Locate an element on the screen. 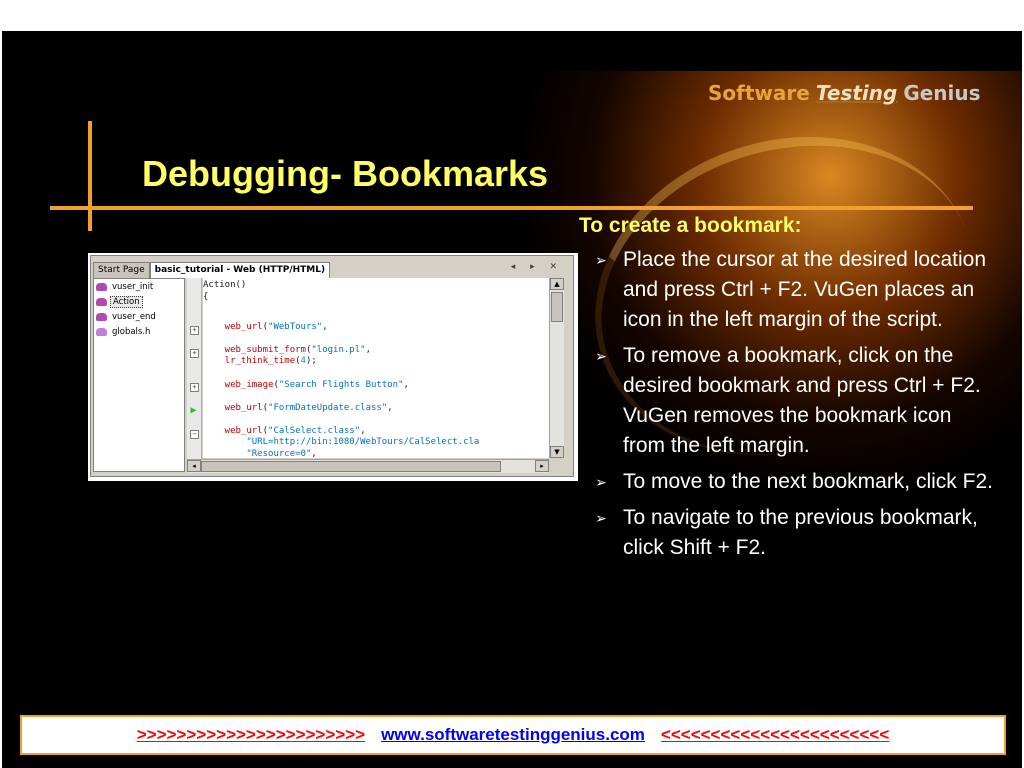 Image resolution: width=1024 pixels, height=768 pixels. tree-item-label: globals.h is located at coordinates (131, 331).